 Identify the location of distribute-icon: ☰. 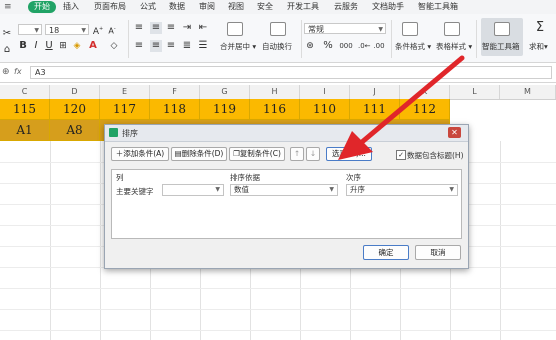
(203, 46).